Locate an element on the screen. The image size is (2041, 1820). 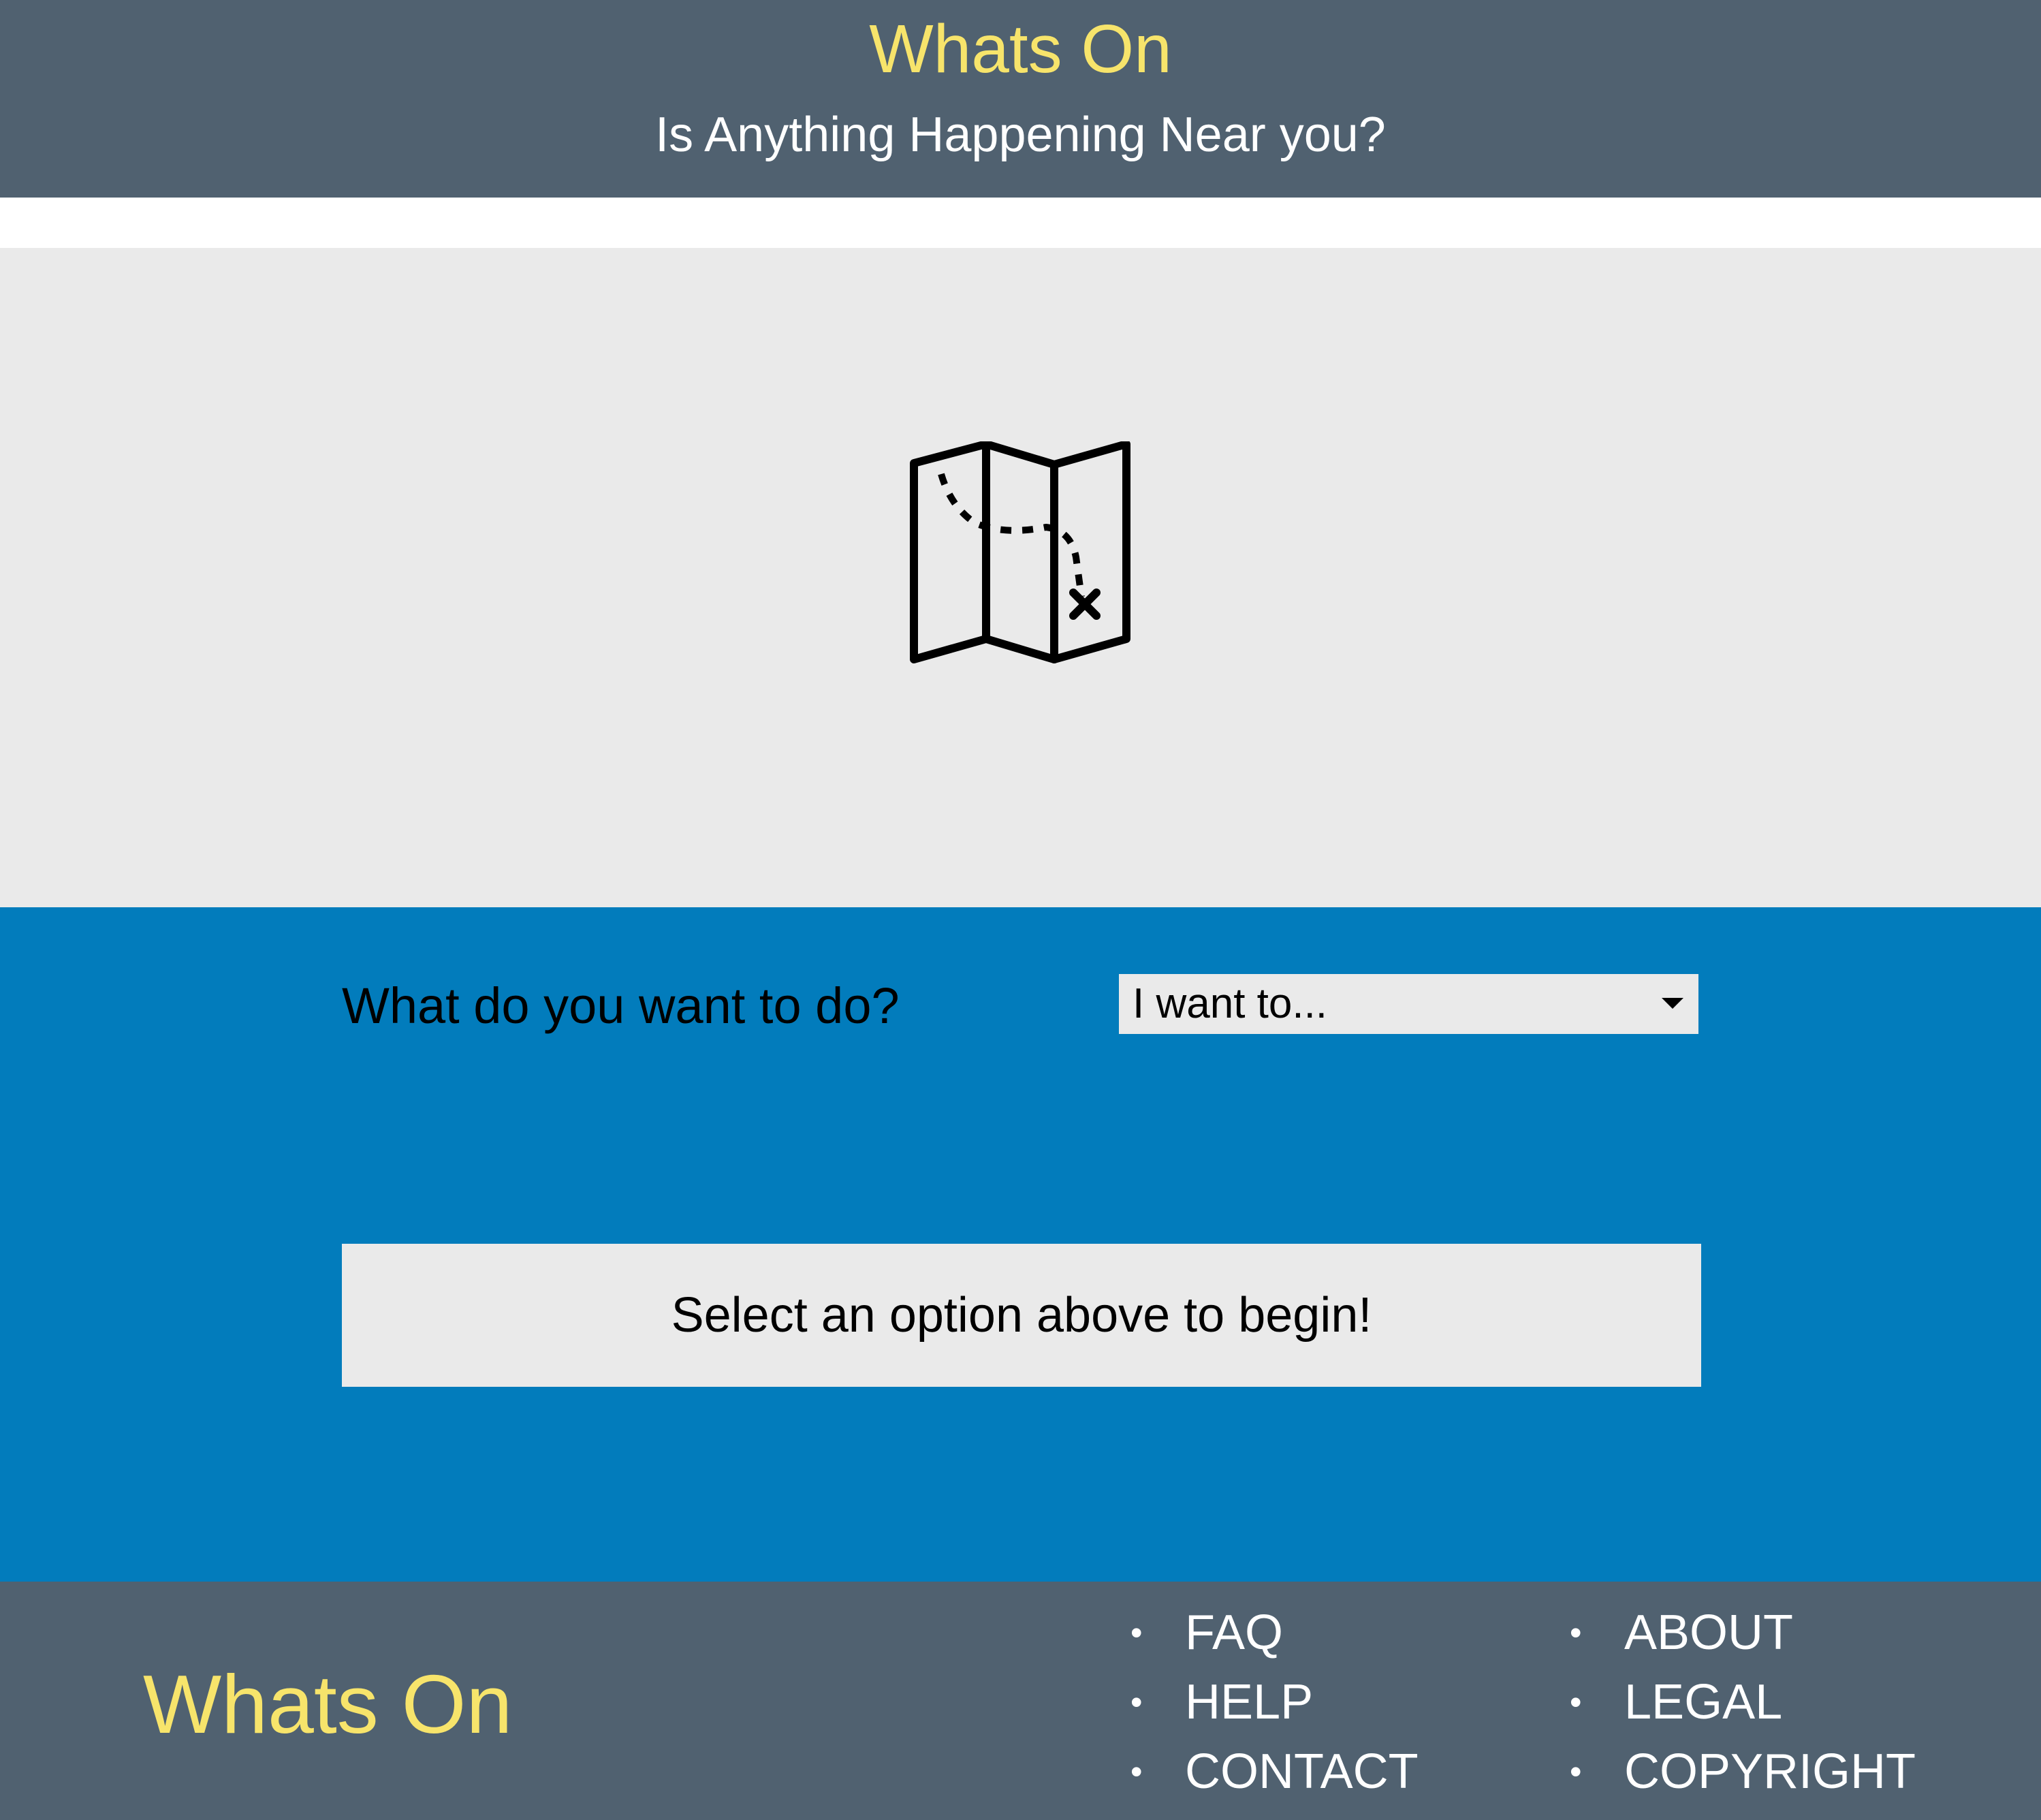
footer-link-help: • HELP is located at coordinates (1274, 1702).